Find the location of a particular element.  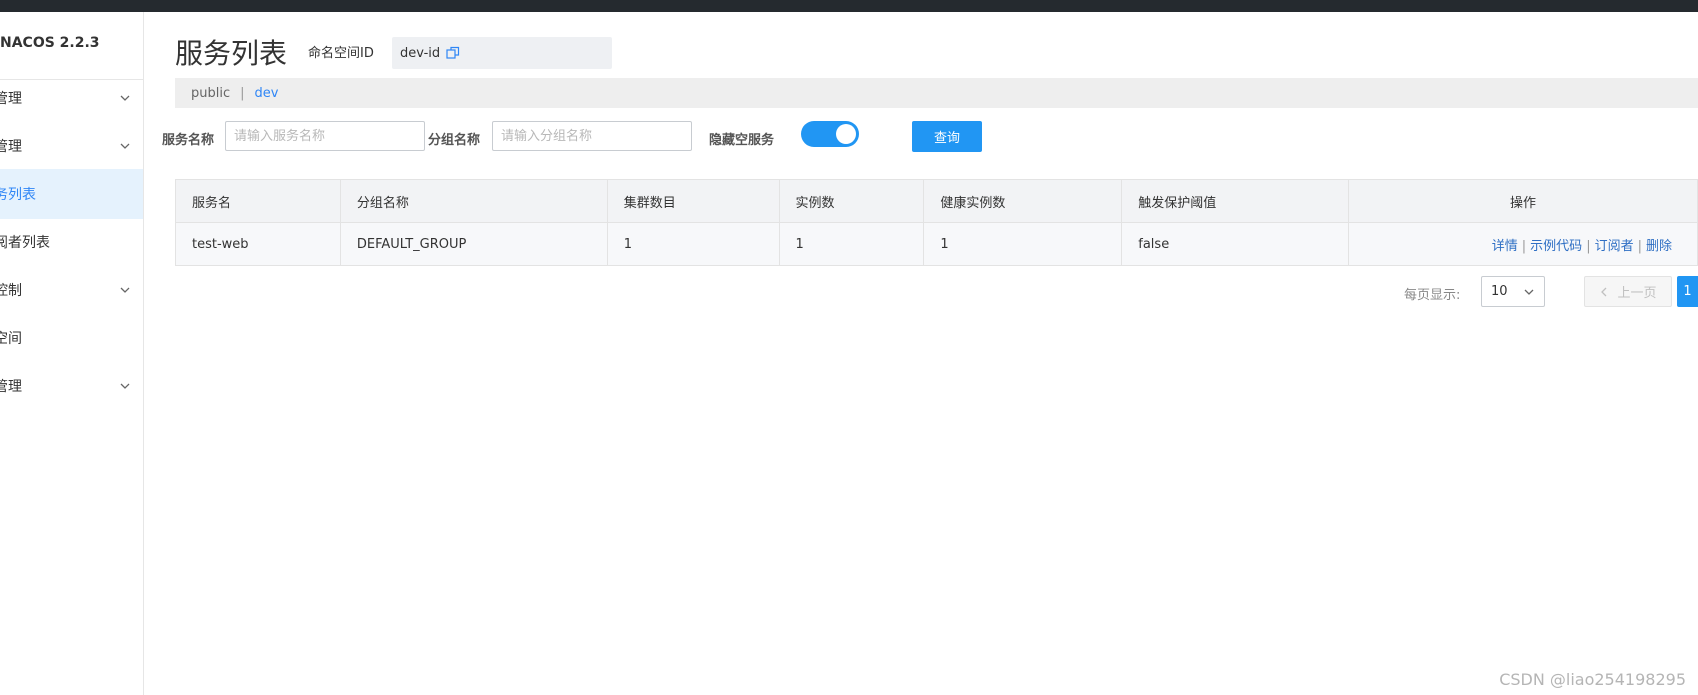

namespace-tabs: public | dev is located at coordinates (936, 93).